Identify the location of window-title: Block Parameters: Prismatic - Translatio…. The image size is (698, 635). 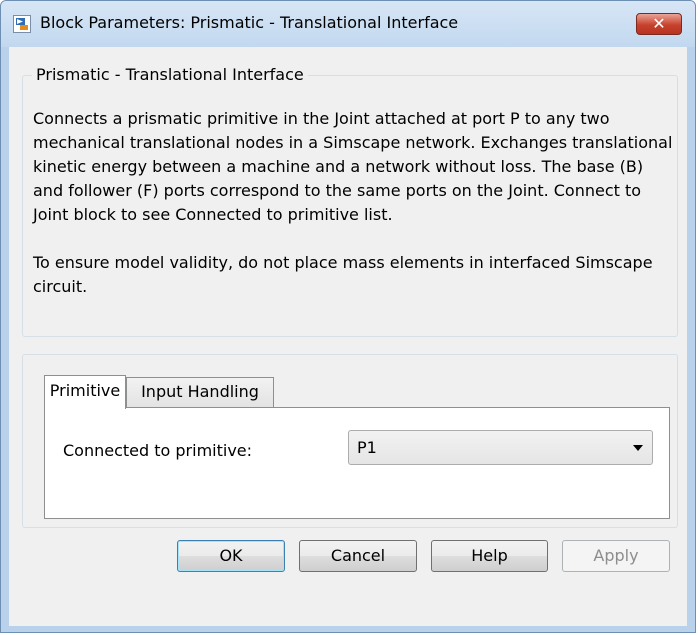
(249, 22).